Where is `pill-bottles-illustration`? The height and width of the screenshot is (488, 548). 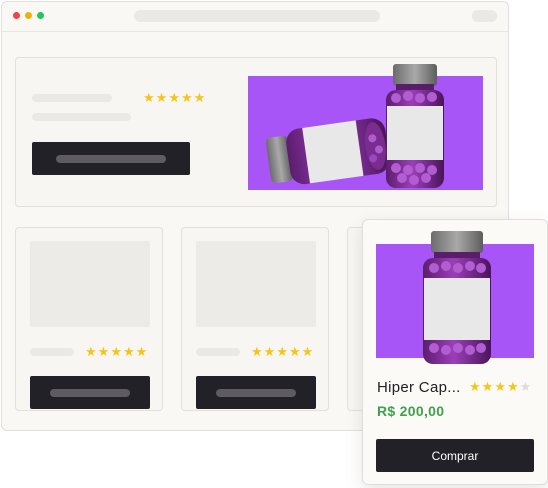
pill-bottles-illustration is located at coordinates (354, 126).